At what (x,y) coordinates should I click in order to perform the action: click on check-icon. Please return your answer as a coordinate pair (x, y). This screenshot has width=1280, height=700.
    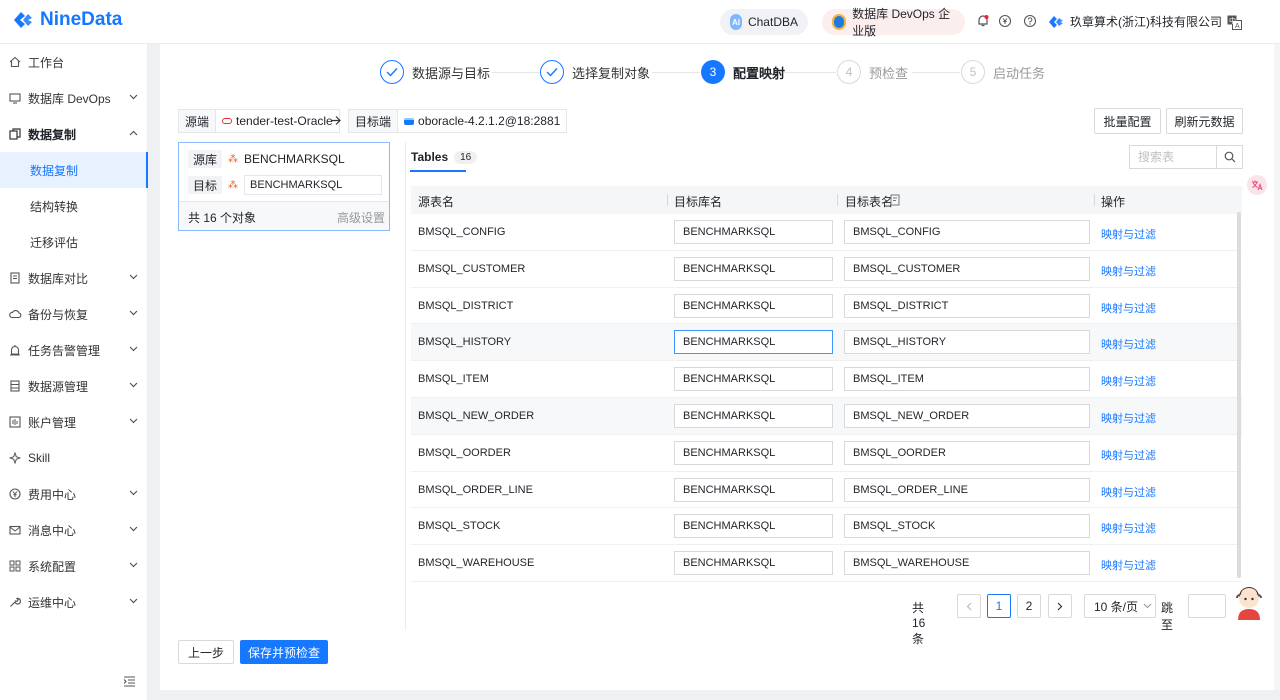
    Looking at the image, I should click on (552, 72).